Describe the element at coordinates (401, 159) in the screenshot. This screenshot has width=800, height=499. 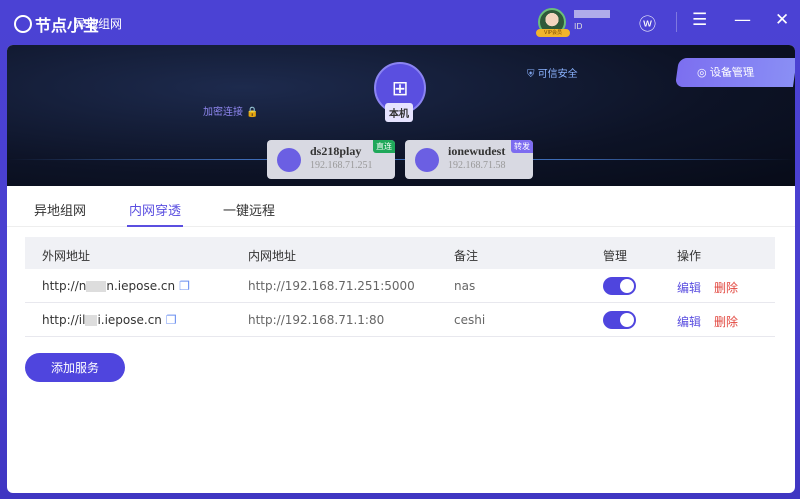
I see `connection-line` at that location.